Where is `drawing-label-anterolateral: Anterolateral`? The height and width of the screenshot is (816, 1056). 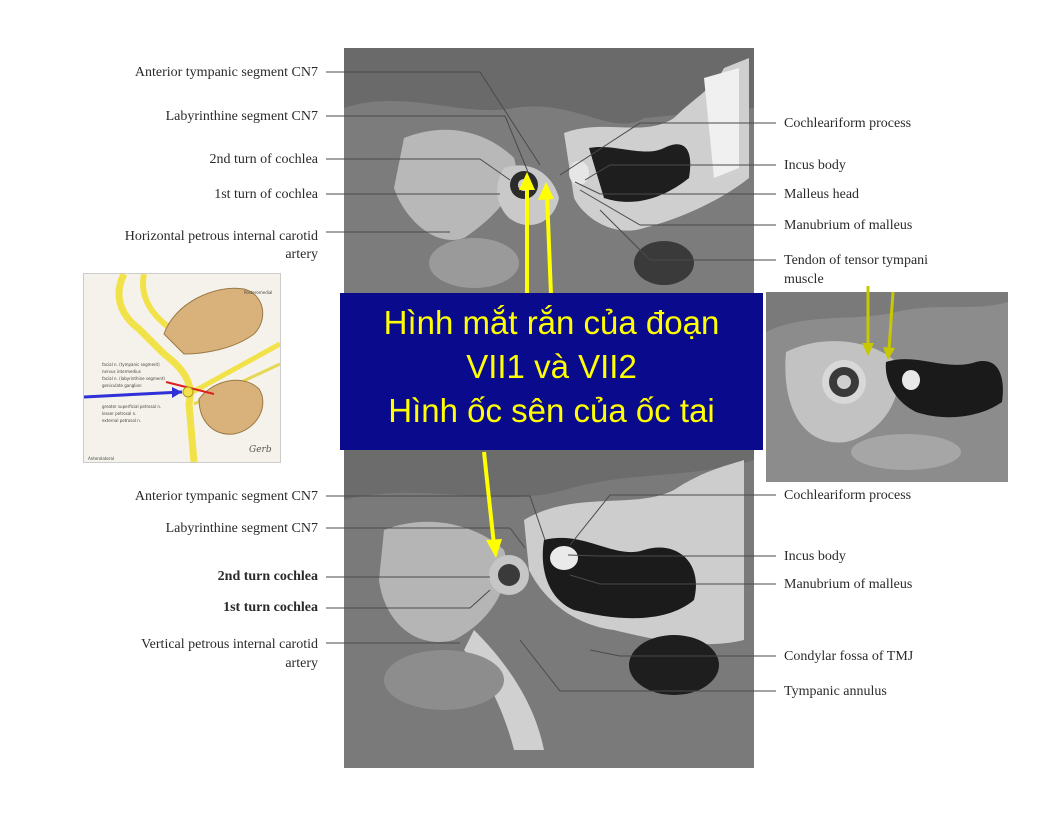 drawing-label-anterolateral: Anterolateral is located at coordinates (101, 458).